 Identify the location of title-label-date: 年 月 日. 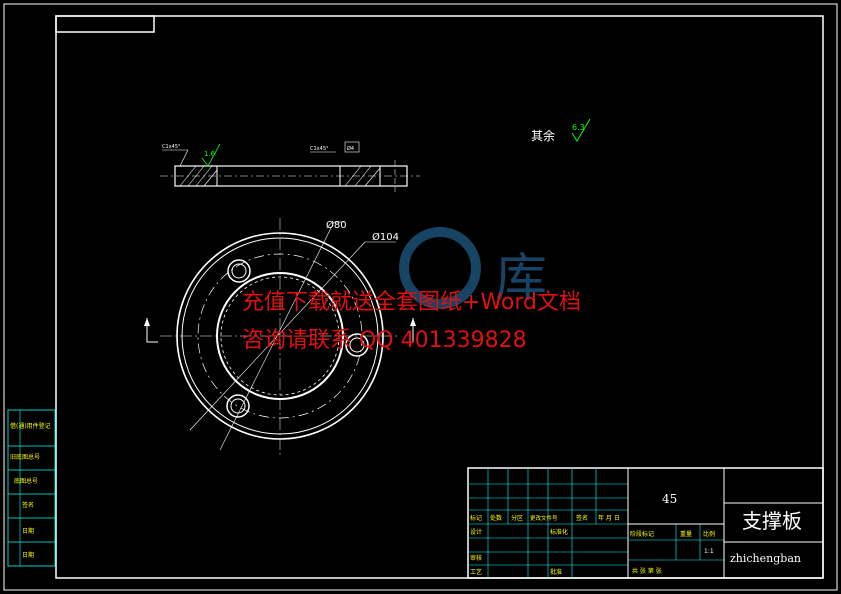
(609, 518).